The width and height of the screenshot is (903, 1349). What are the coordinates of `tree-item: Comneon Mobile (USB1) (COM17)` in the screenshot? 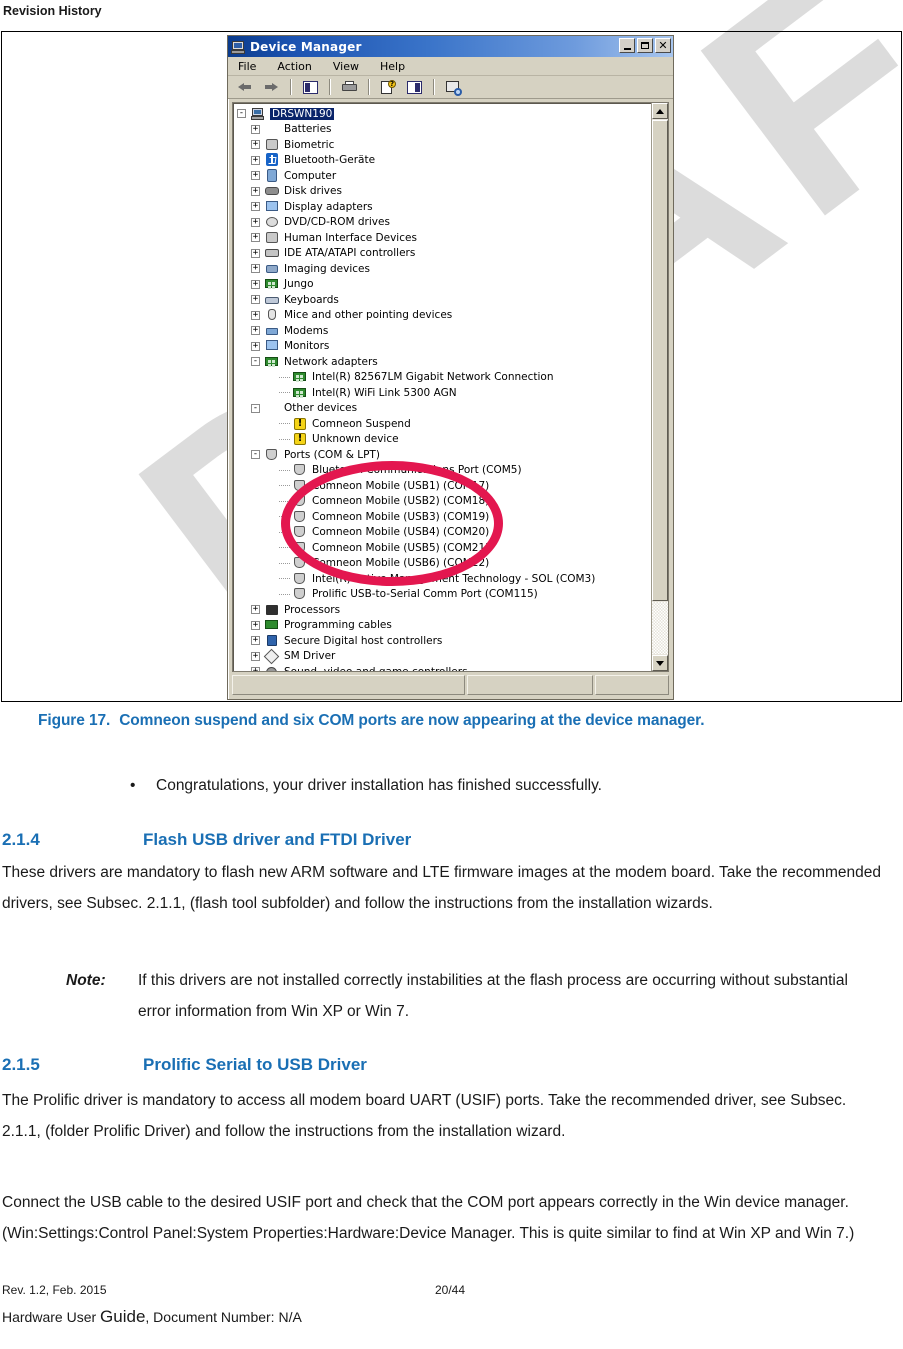 It's located at (444, 486).